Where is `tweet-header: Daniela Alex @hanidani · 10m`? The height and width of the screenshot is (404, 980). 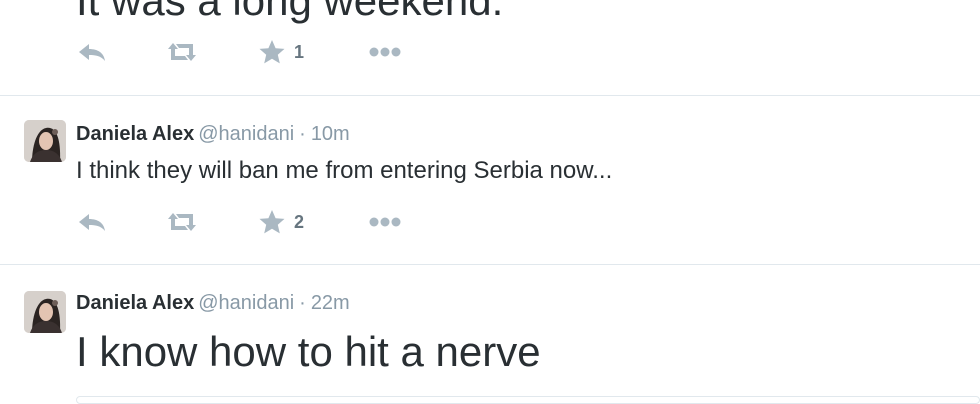 tweet-header: Daniela Alex @hanidani · 10m is located at coordinates (213, 134).